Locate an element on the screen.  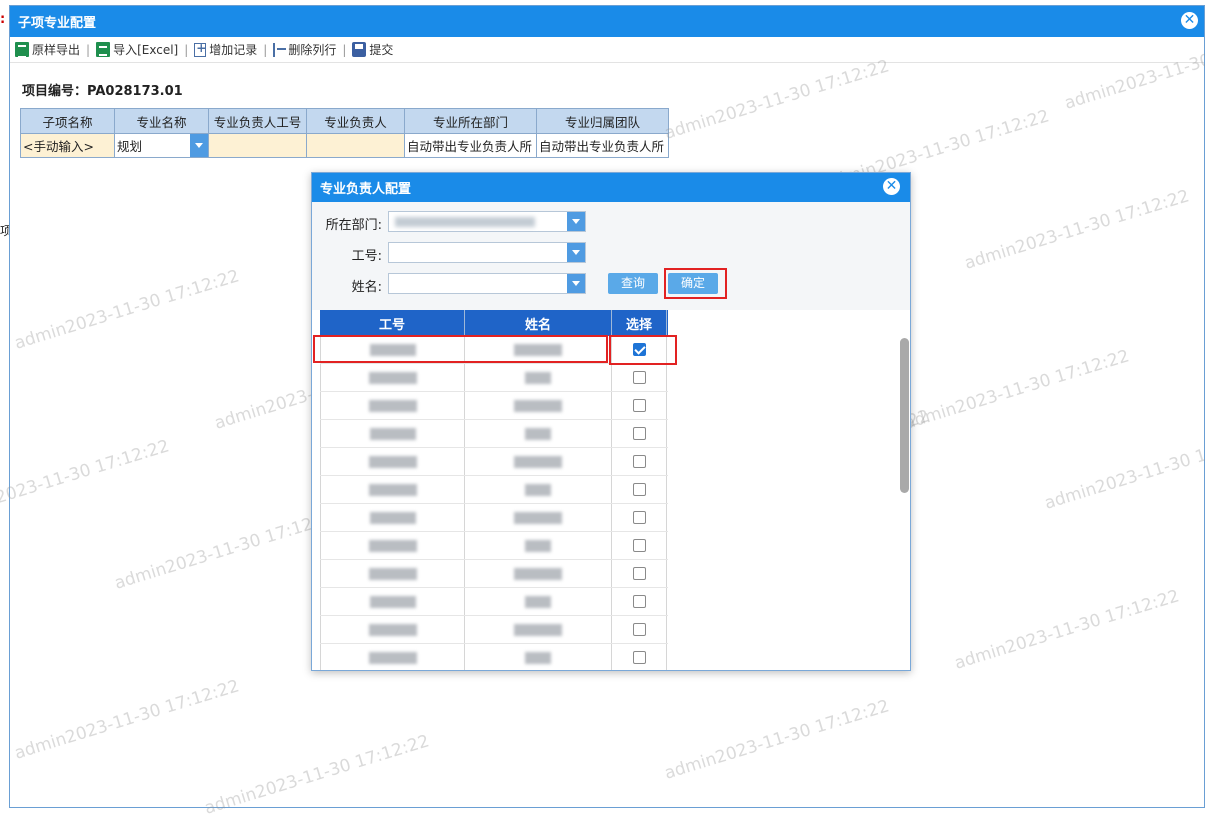
subitem-name-cell: <手动输入> is located at coordinates (67, 145).